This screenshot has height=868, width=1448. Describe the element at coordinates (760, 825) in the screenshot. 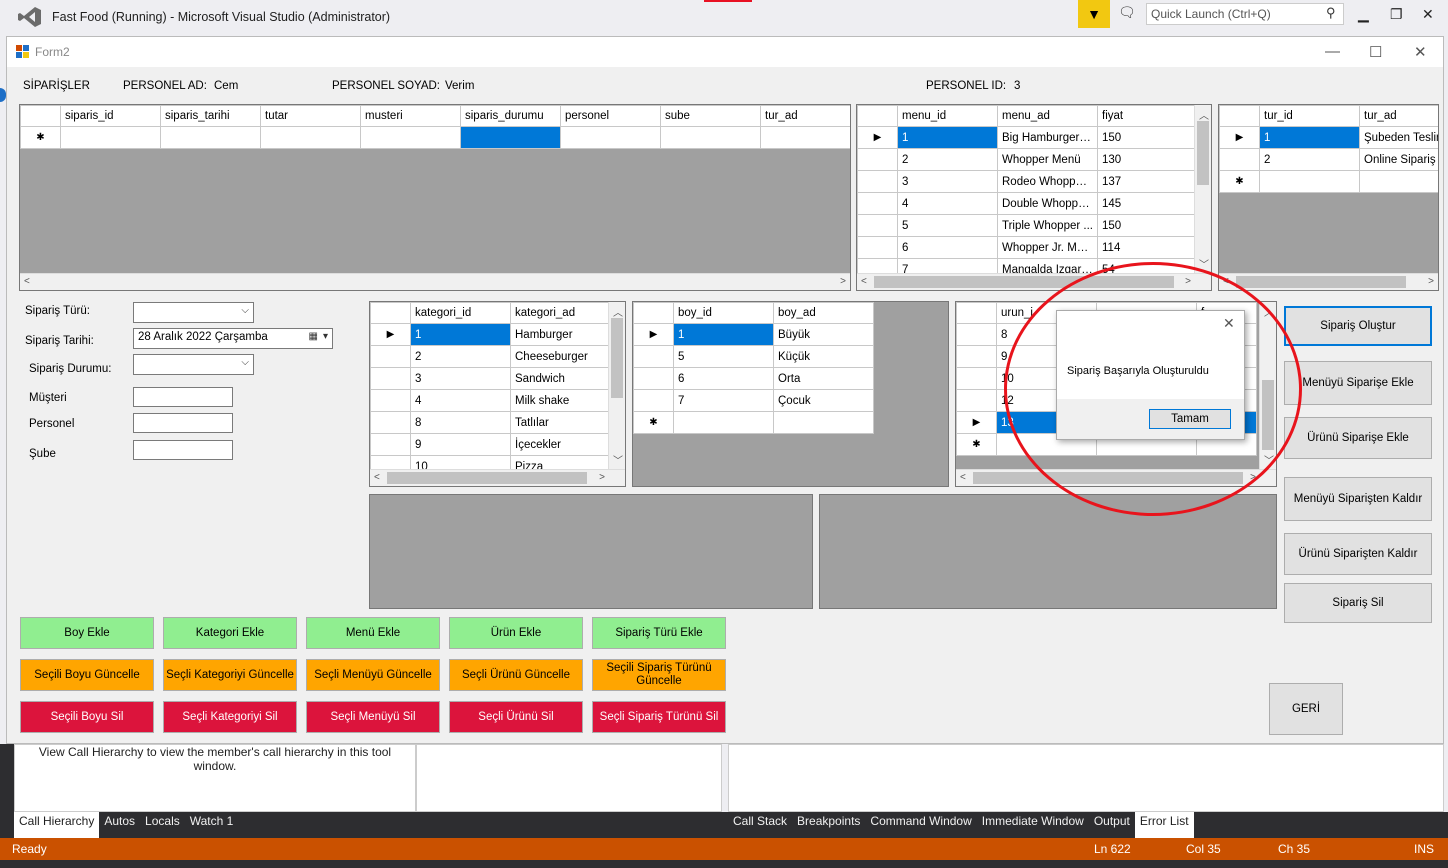

I see `tab-call-stack: Call Stack` at that location.